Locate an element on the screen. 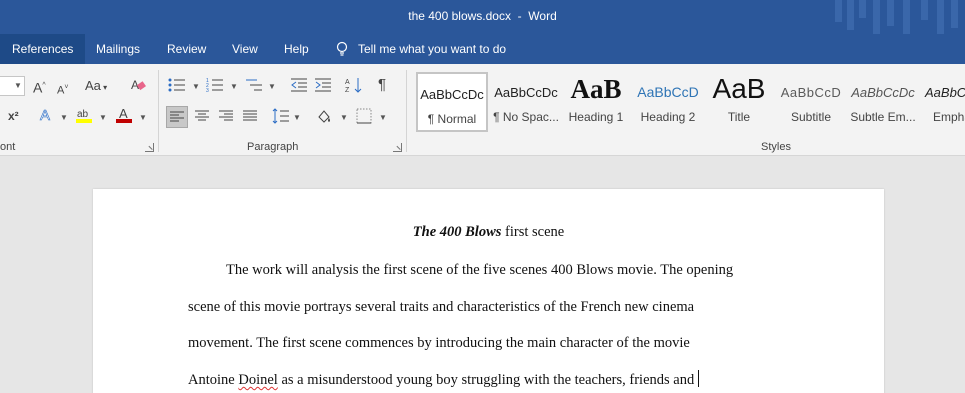 The image size is (965, 393). highlight-icon: ab is located at coordinates (84, 117).